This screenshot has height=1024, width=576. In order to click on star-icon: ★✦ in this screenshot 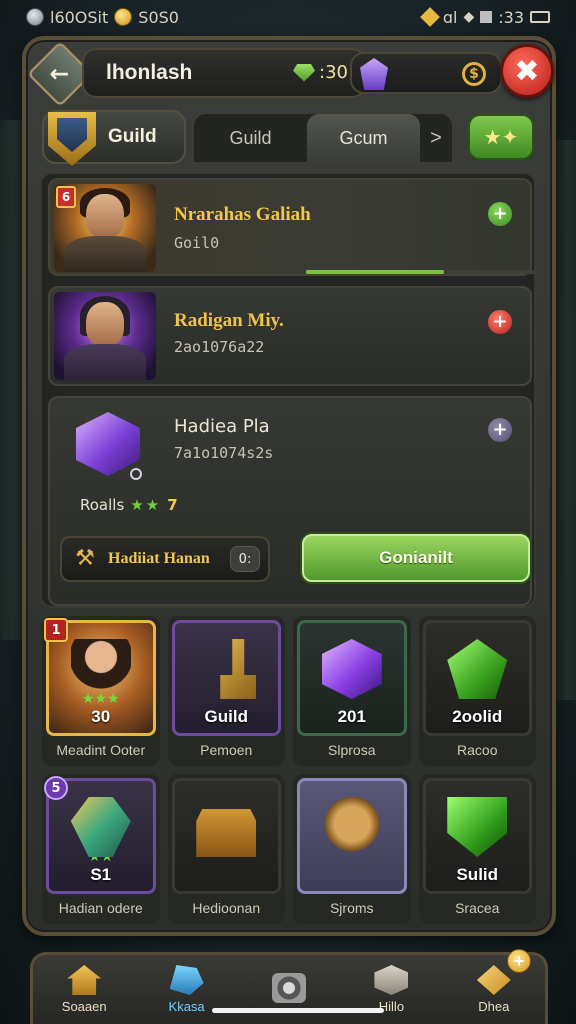, I will do `click(501, 137)`.